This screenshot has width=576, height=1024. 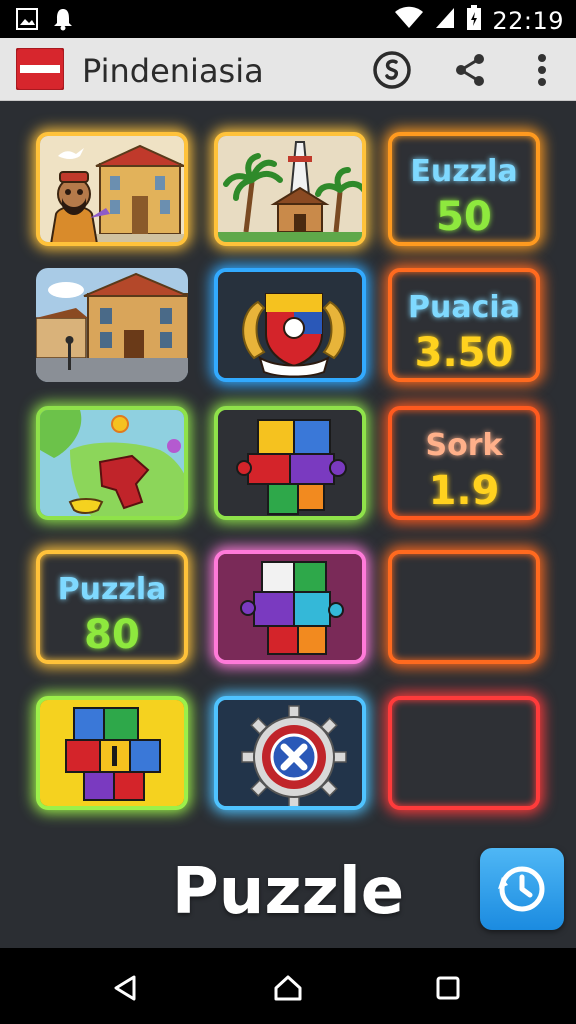 I want to click on back-icon, so click(x=125, y=988).